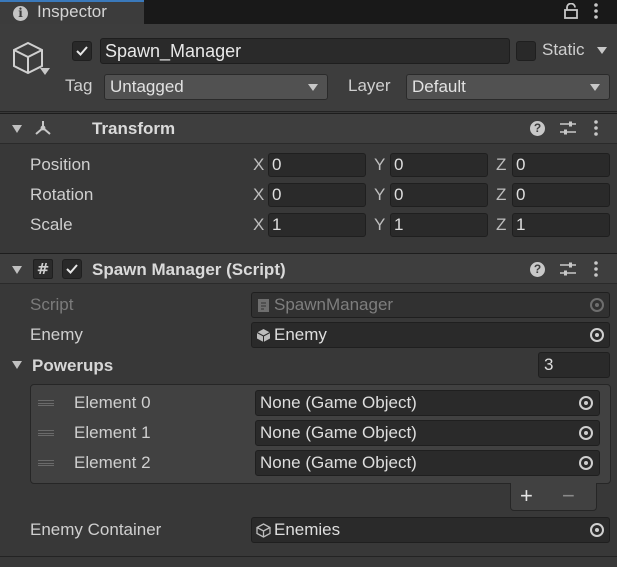  What do you see at coordinates (147, 86) in the screenshot?
I see `tag-value: Untagged` at bounding box center [147, 86].